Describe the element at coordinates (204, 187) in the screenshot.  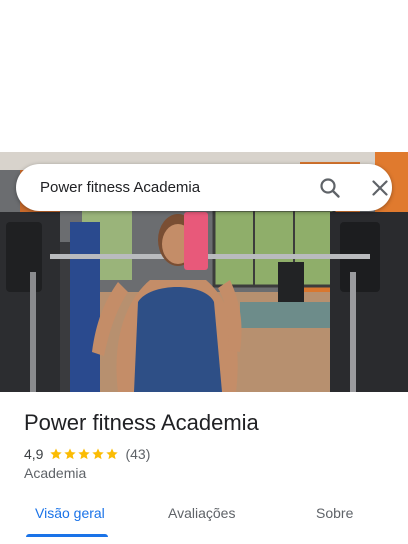
I see `search-bar: Power fitness Academia` at that location.